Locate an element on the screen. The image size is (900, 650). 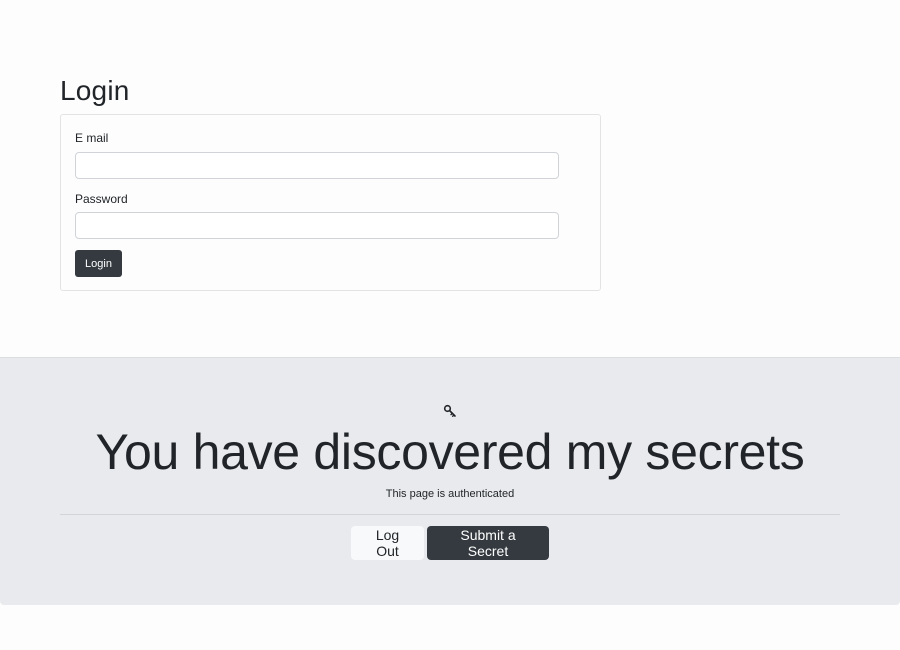
login-button: Login is located at coordinates (98, 263).